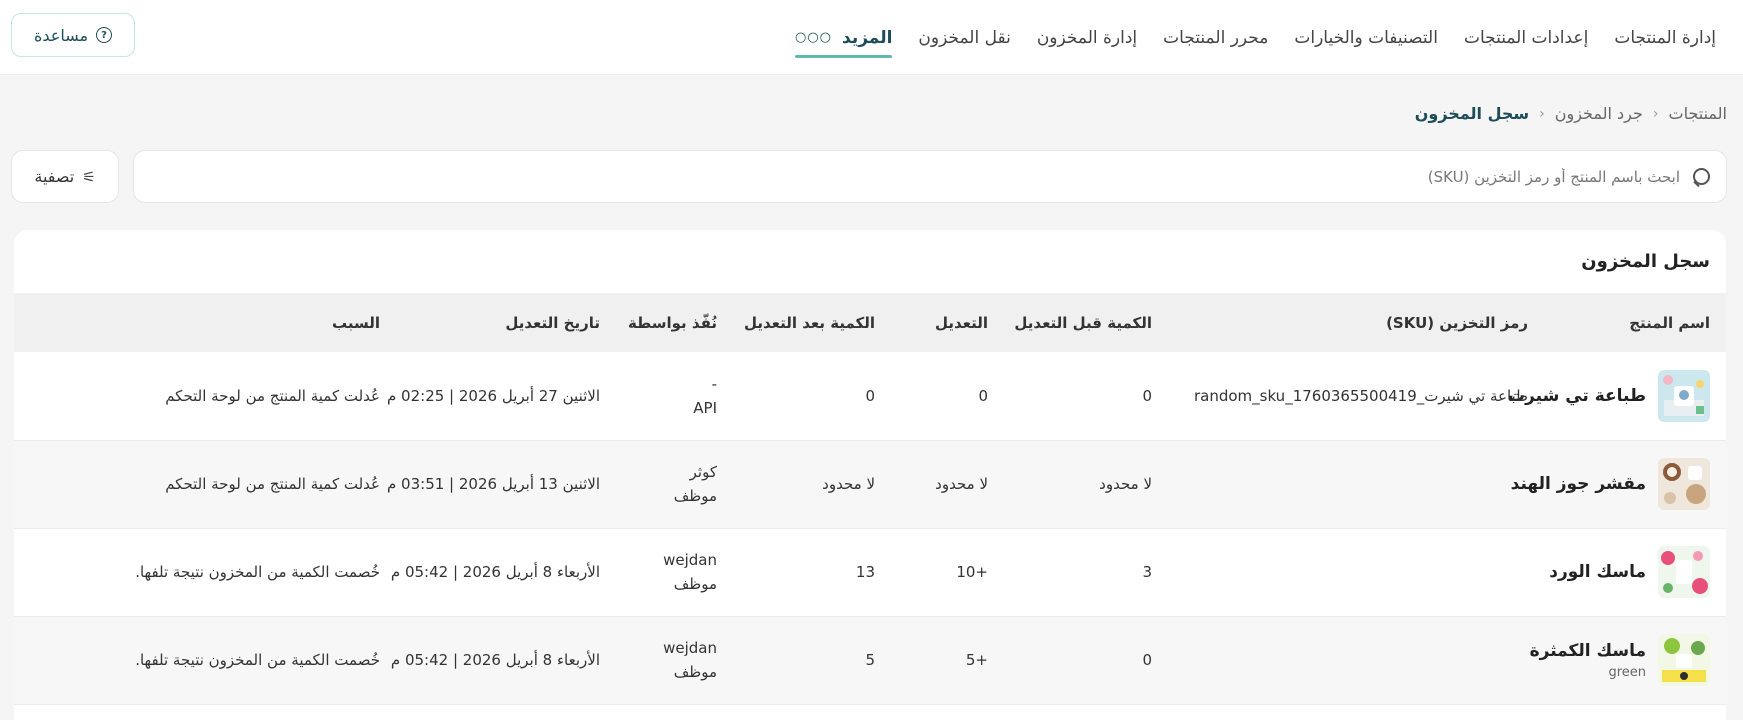  Describe the element at coordinates (1457, 322) in the screenshot. I see `col-header-sku: رمز التخزين (SKU)` at that location.